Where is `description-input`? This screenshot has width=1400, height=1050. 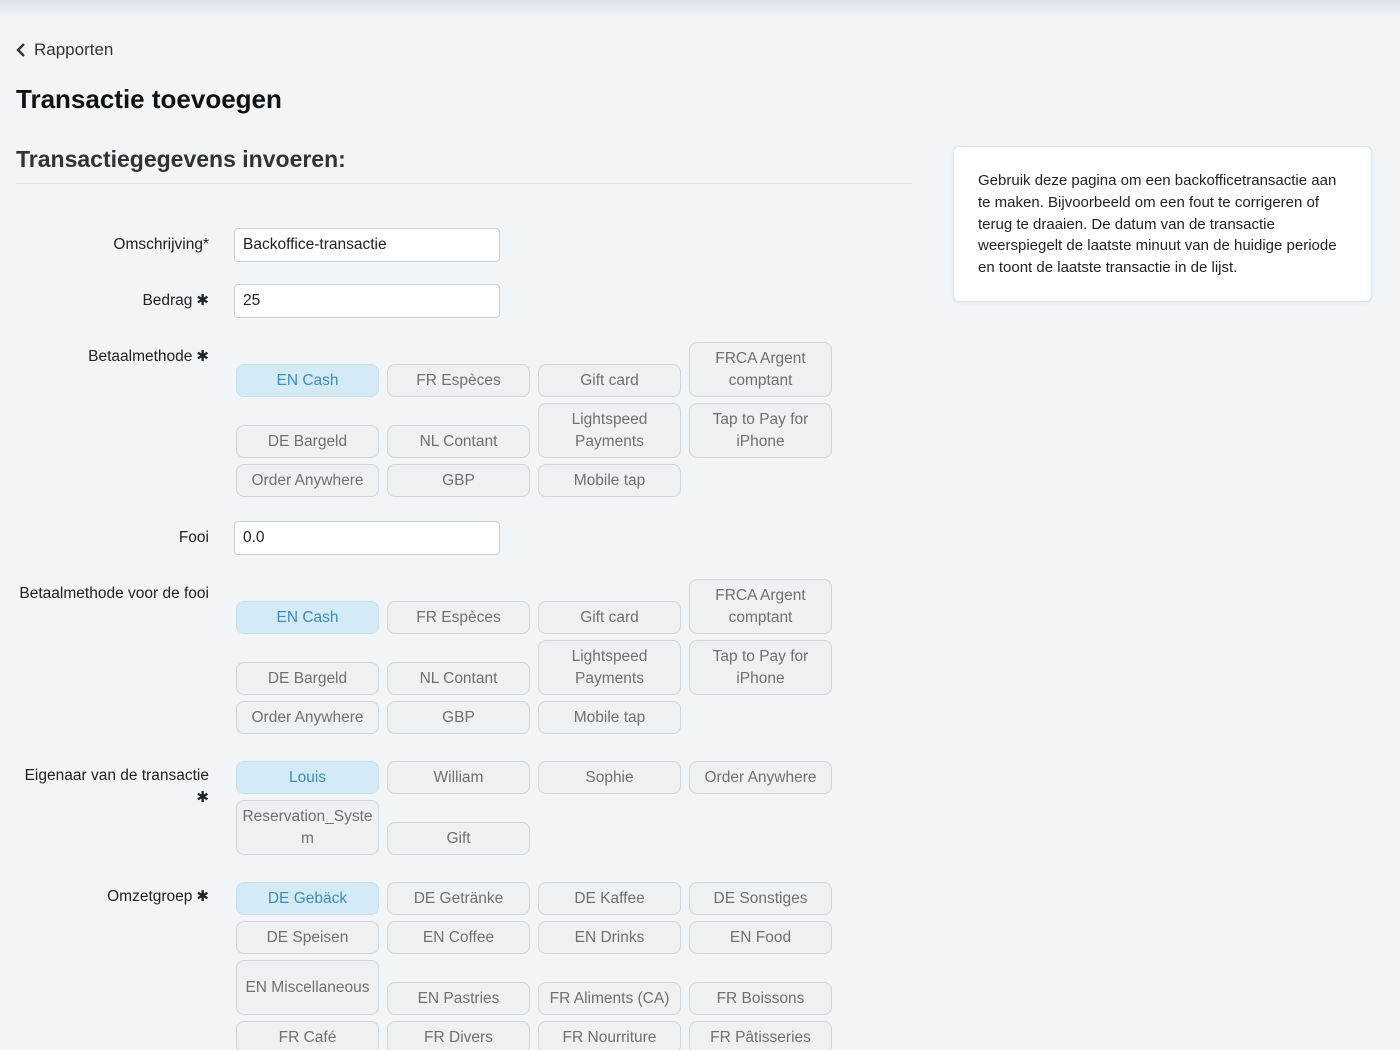
description-input is located at coordinates (367, 245).